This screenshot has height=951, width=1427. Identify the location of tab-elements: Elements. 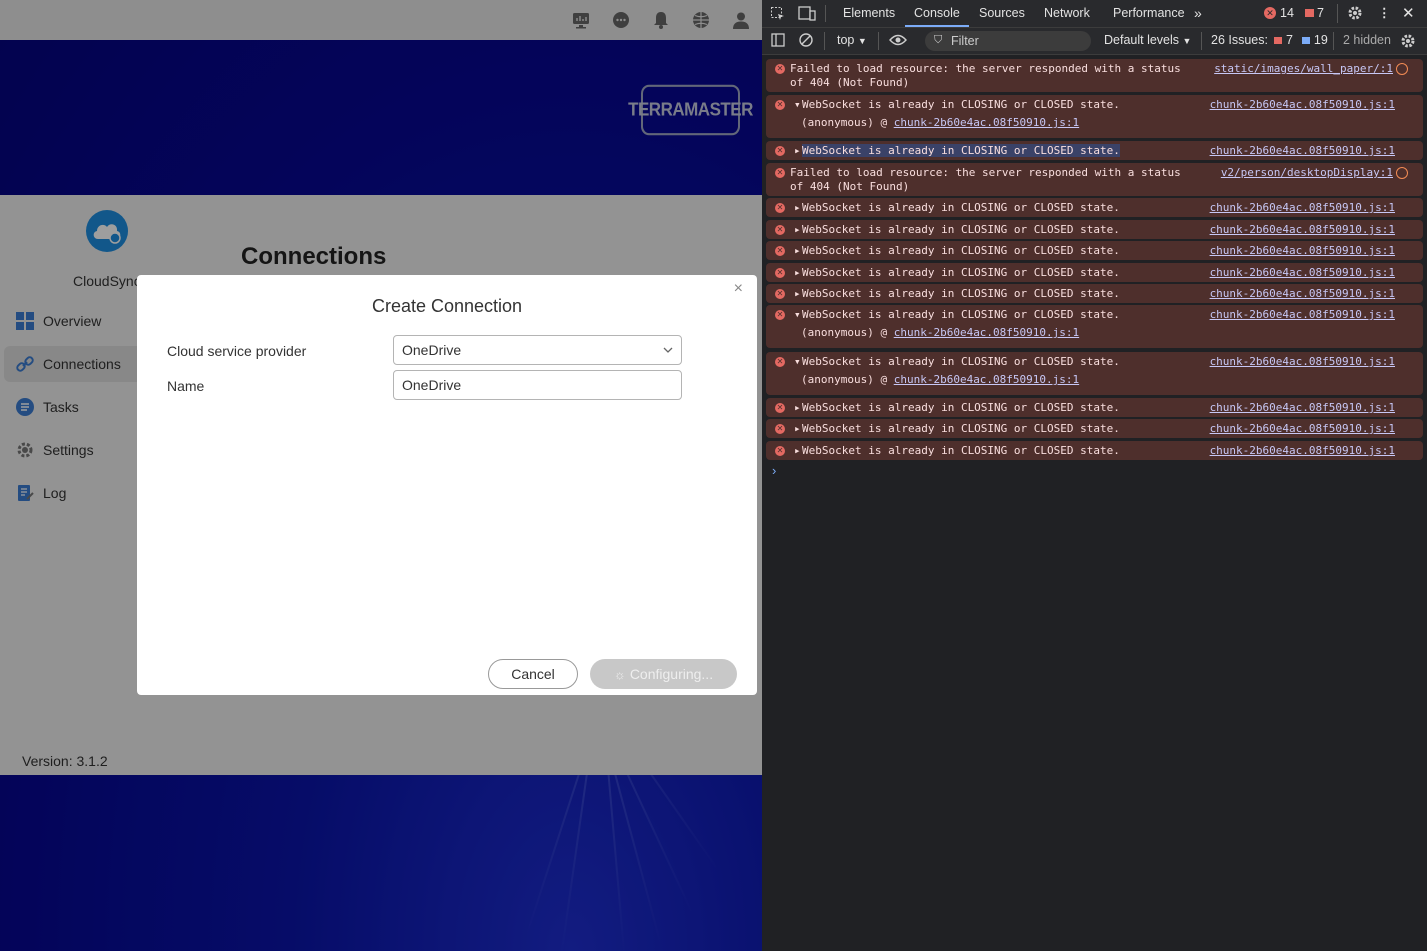
(869, 13).